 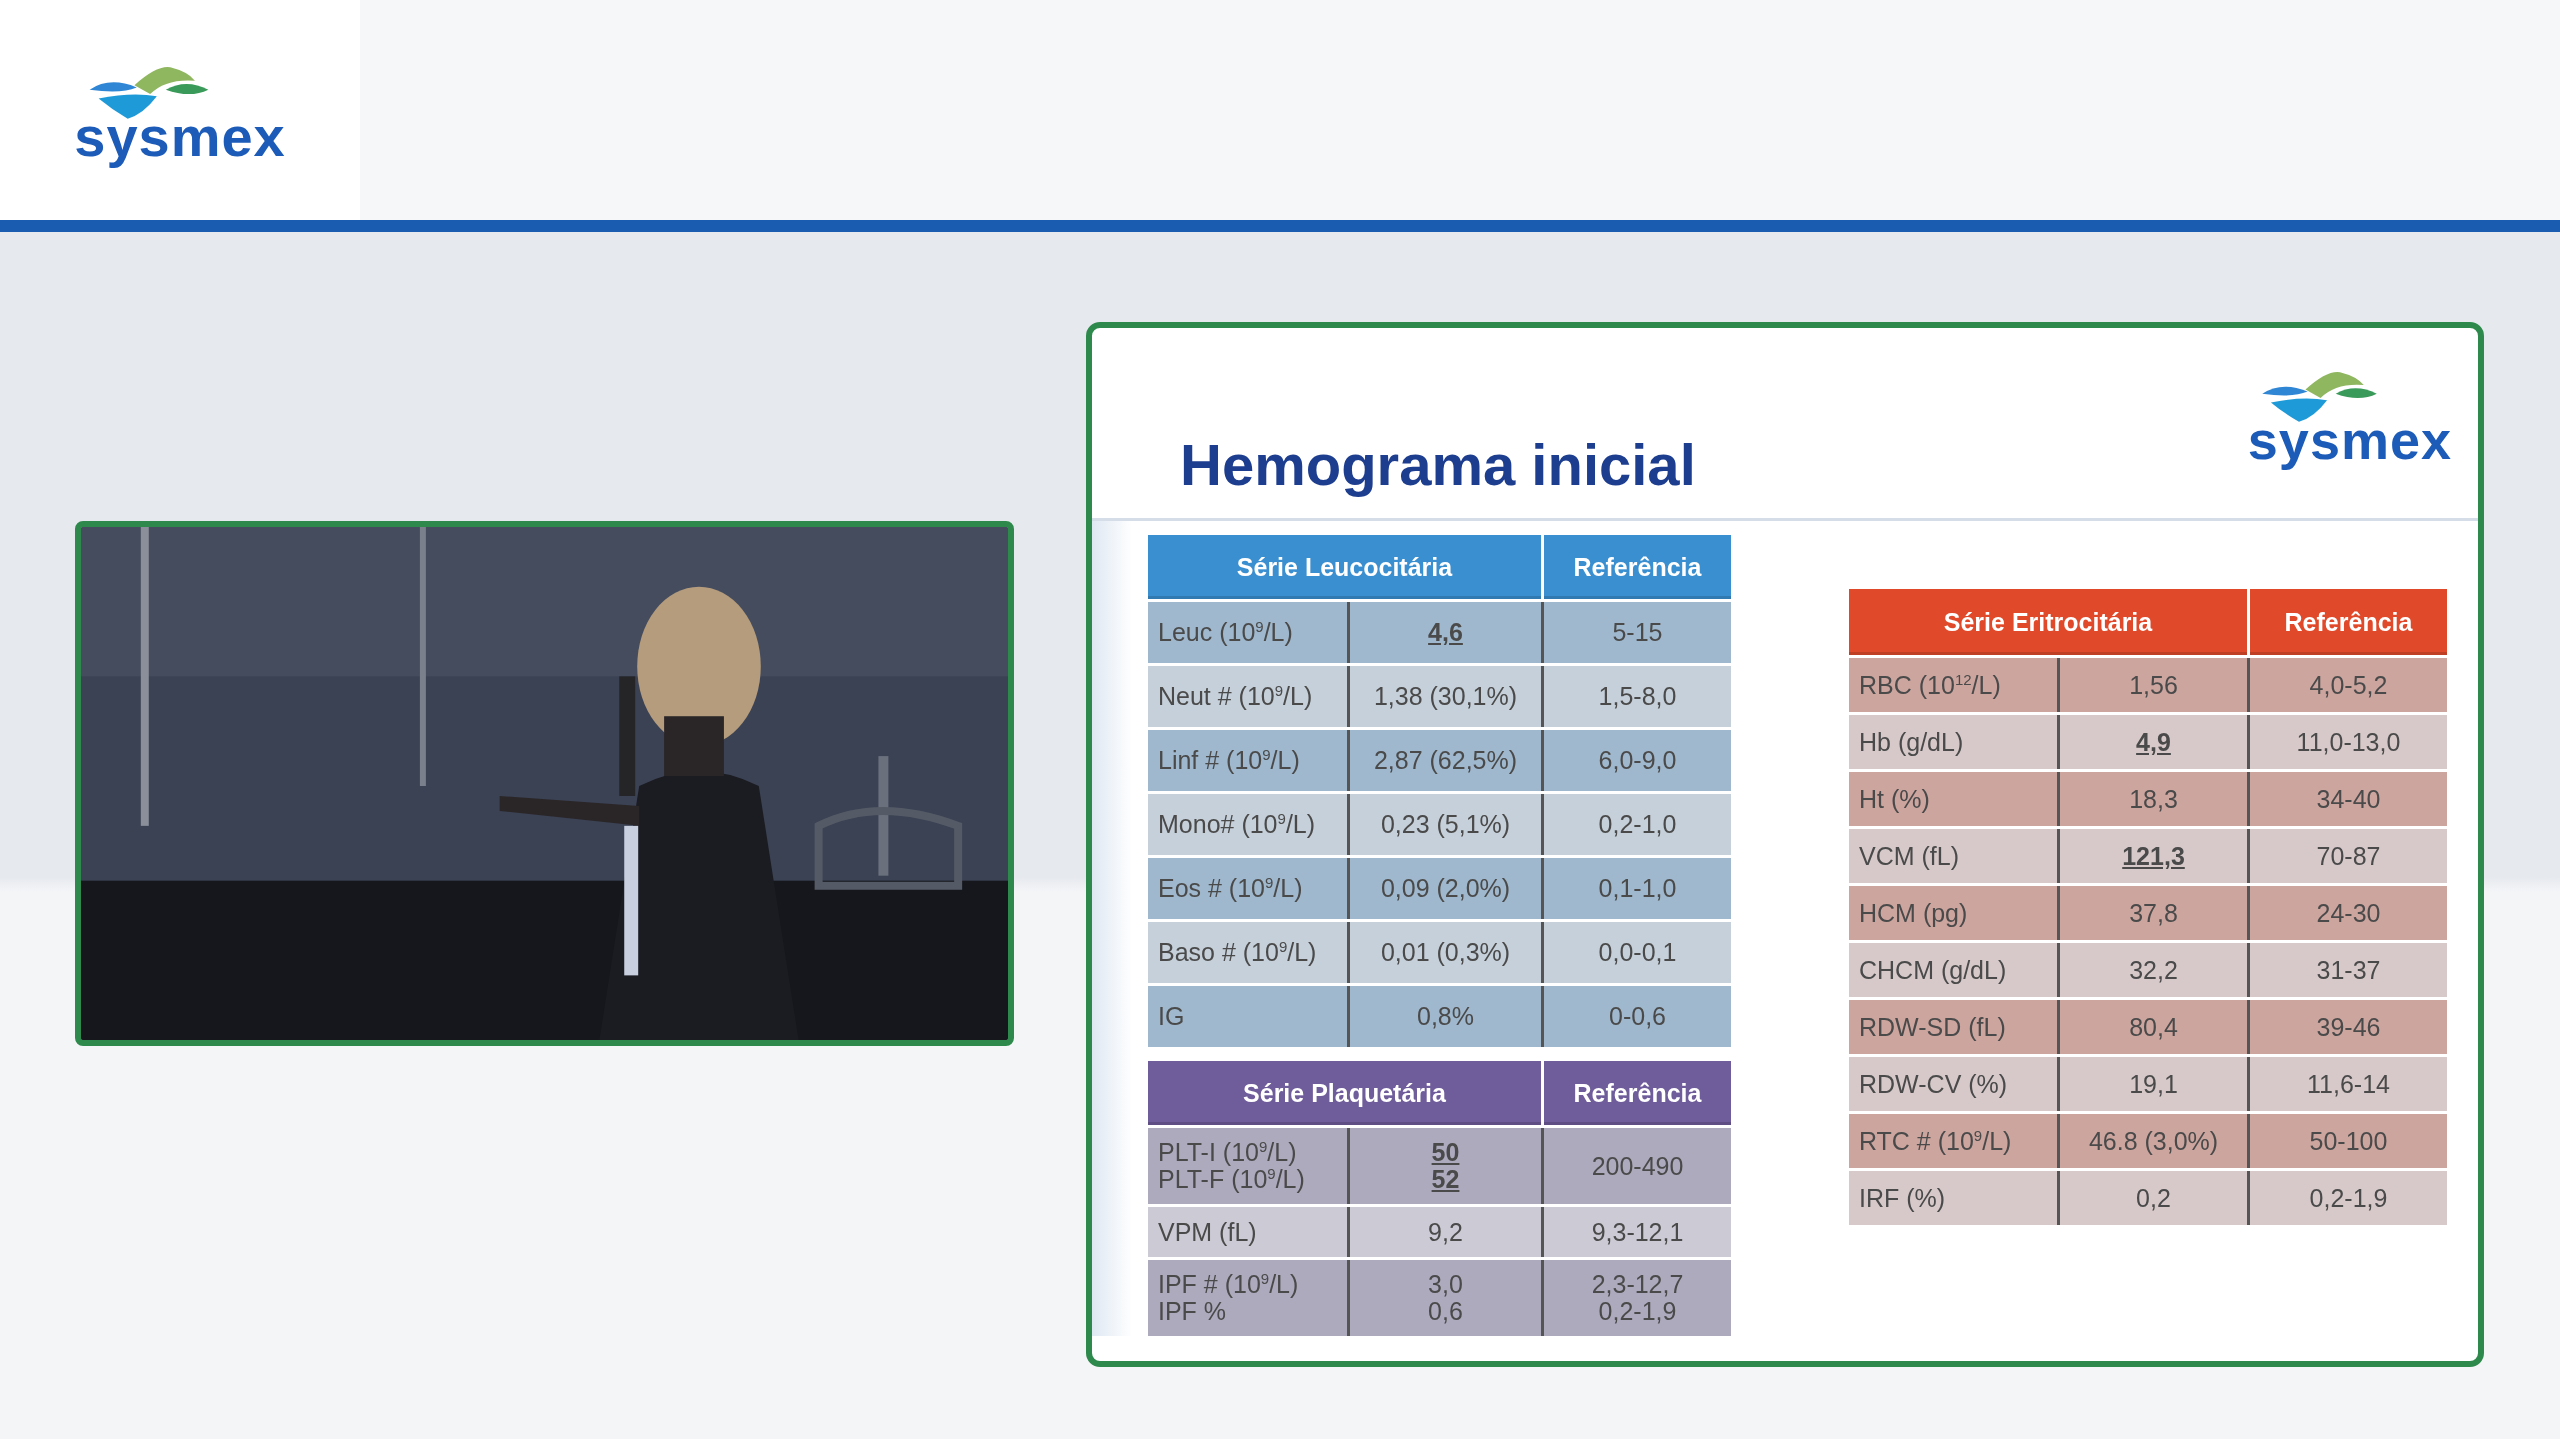 I want to click on reference-cell: 1,5-8,0, so click(x=1636, y=696).